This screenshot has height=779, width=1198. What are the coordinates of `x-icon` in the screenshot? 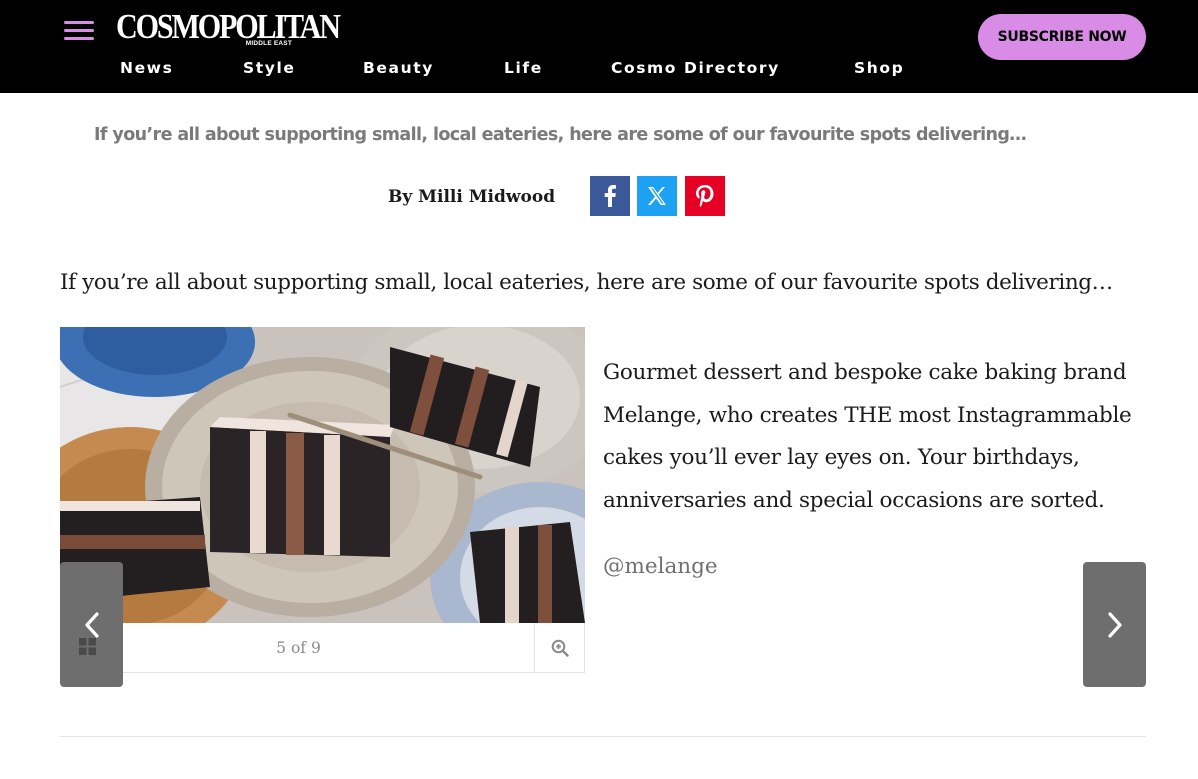 It's located at (657, 196).